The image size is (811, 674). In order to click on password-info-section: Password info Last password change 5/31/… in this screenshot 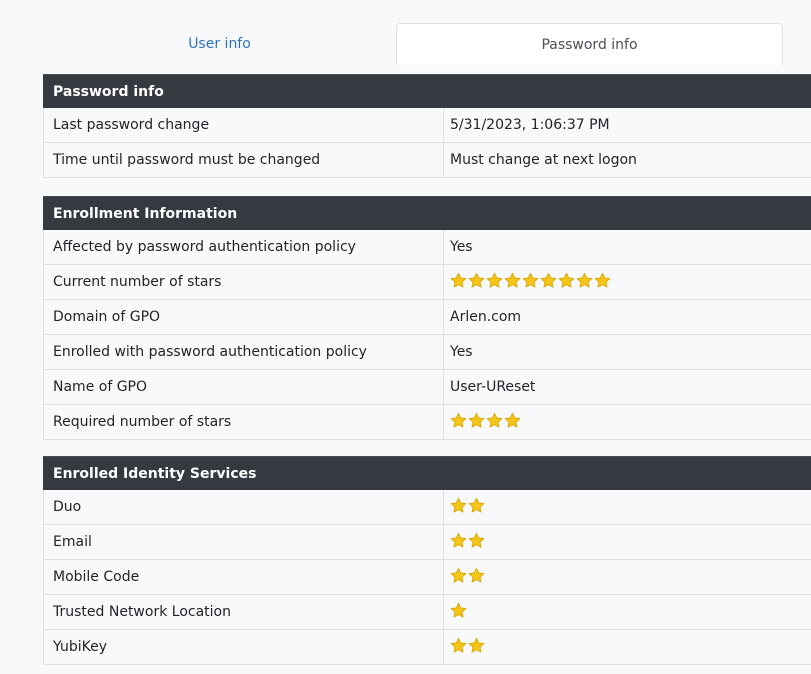, I will do `click(427, 126)`.